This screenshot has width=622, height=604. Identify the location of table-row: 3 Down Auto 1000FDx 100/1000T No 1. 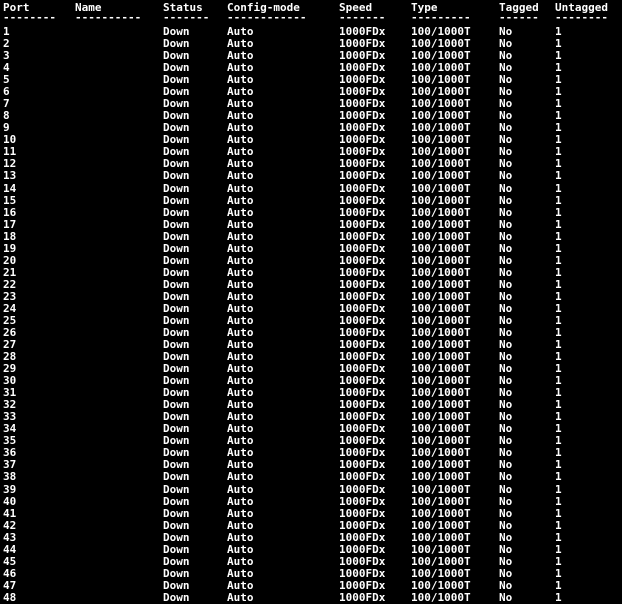
(311, 56).